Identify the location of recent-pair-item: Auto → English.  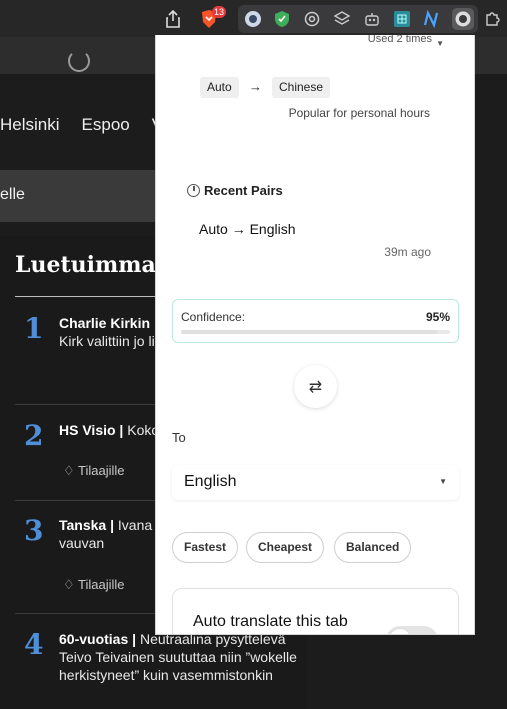
(247, 229).